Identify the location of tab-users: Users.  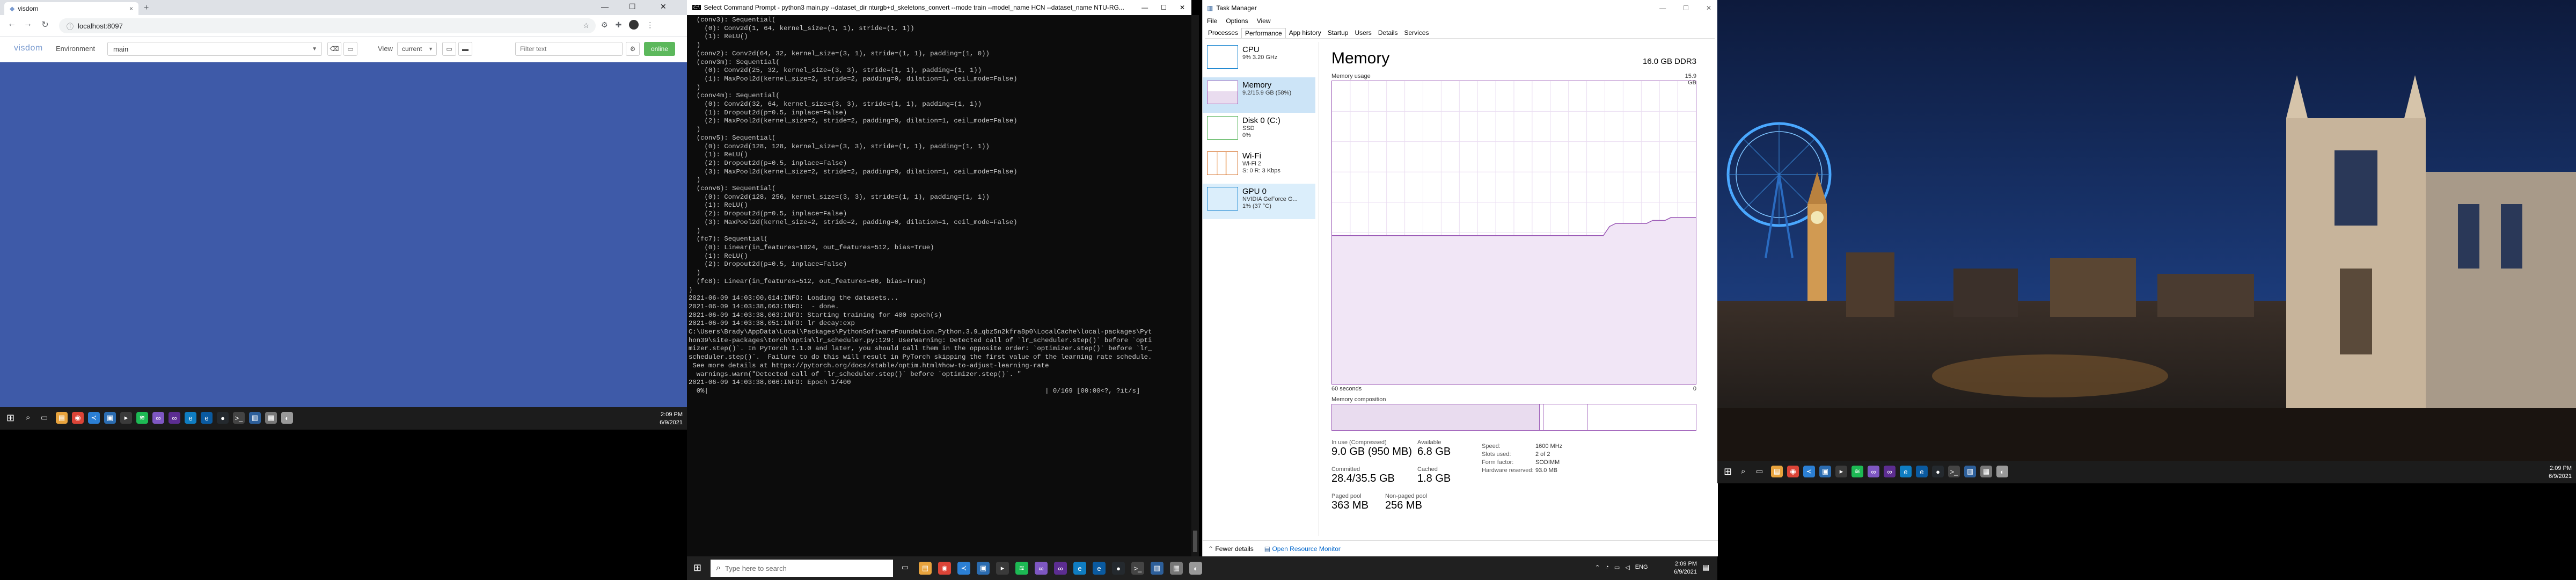
(1362, 33).